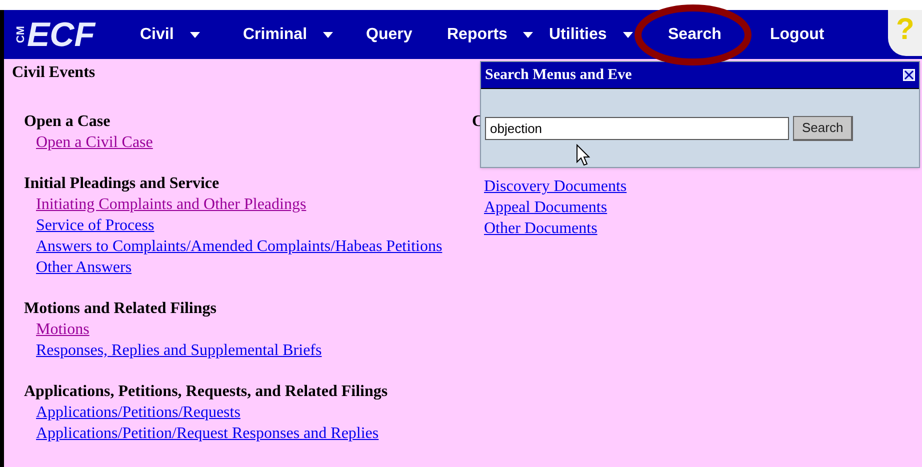 Image resolution: width=922 pixels, height=467 pixels. Describe the element at coordinates (541, 228) in the screenshot. I see `event-link: Other Documents` at that location.